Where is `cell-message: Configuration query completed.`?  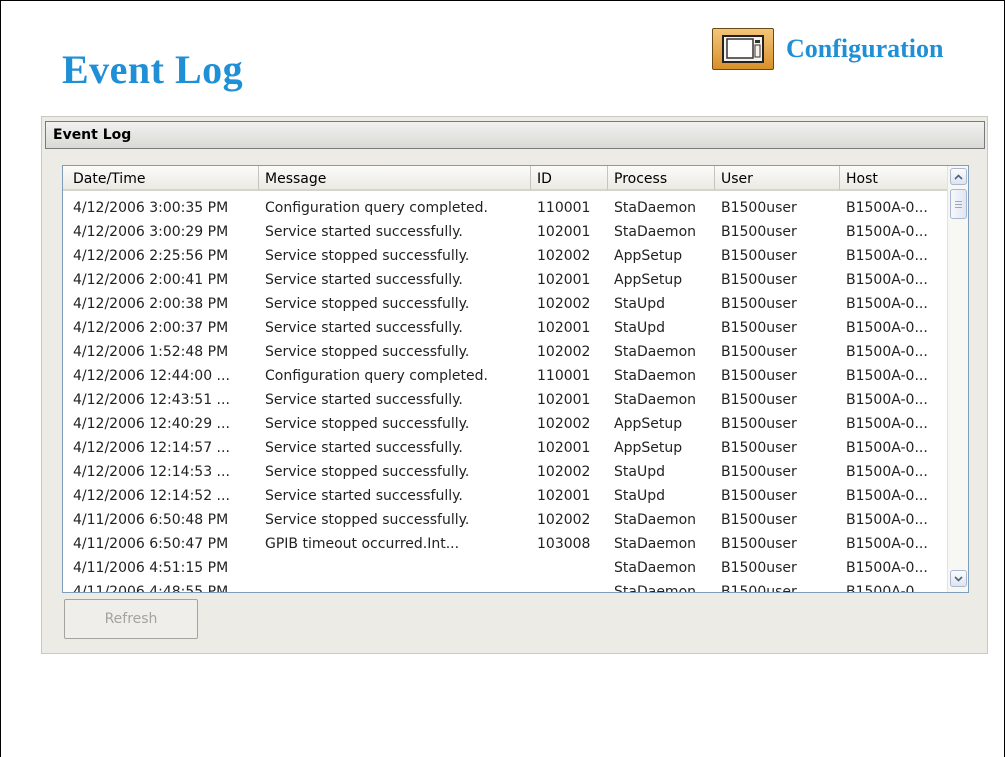
cell-message: Configuration query completed. is located at coordinates (376, 376).